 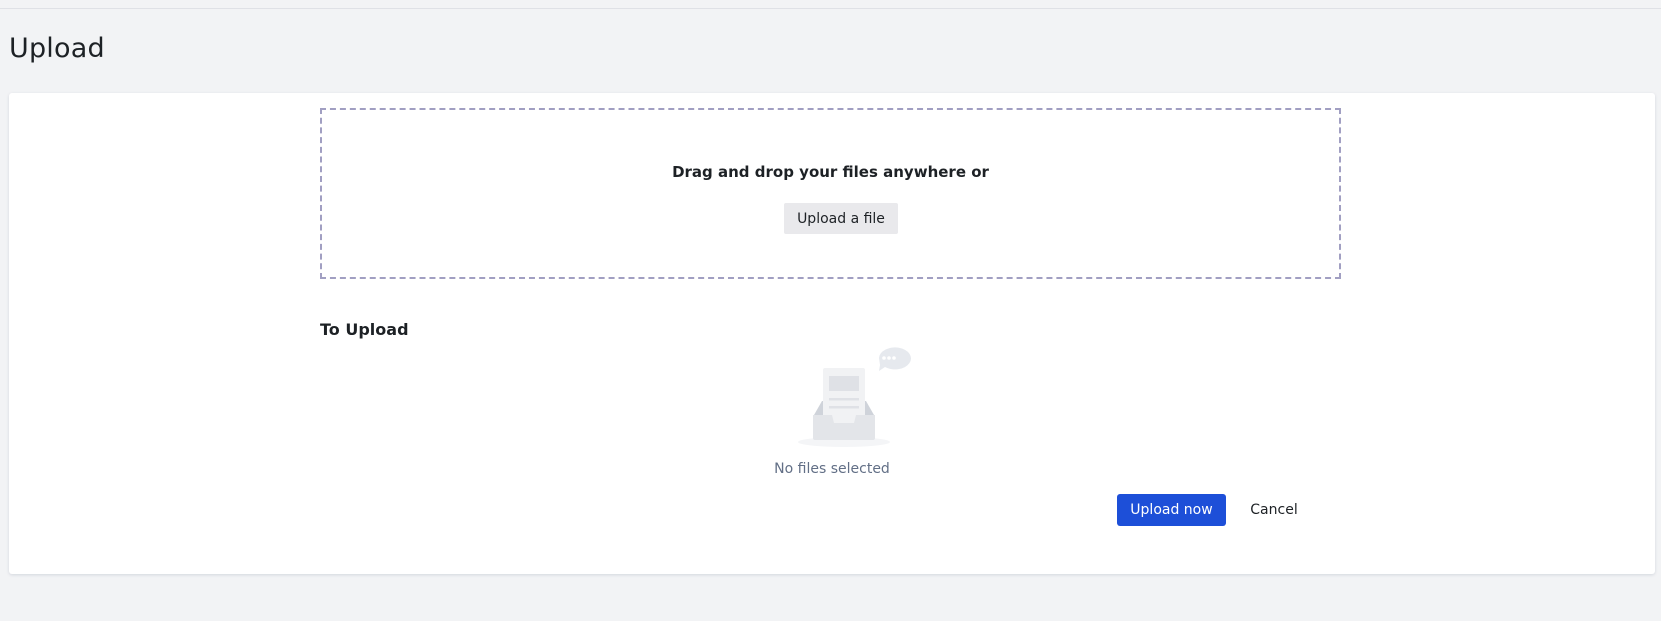 I want to click on dropzone-instruction: Drag and drop your files anywhere or, so click(x=830, y=172).